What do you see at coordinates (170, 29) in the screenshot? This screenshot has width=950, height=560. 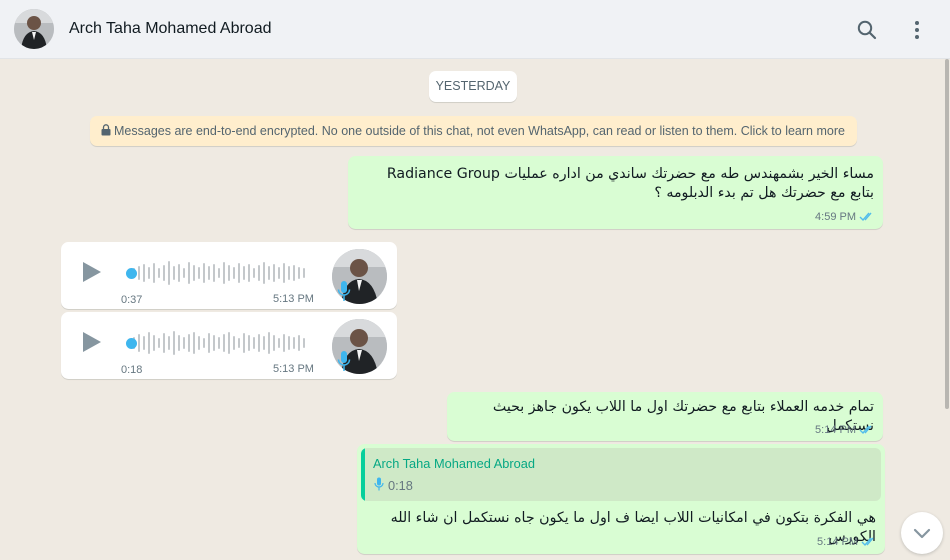 I see `contact-name: Arch Taha Mohamed Abroad` at bounding box center [170, 29].